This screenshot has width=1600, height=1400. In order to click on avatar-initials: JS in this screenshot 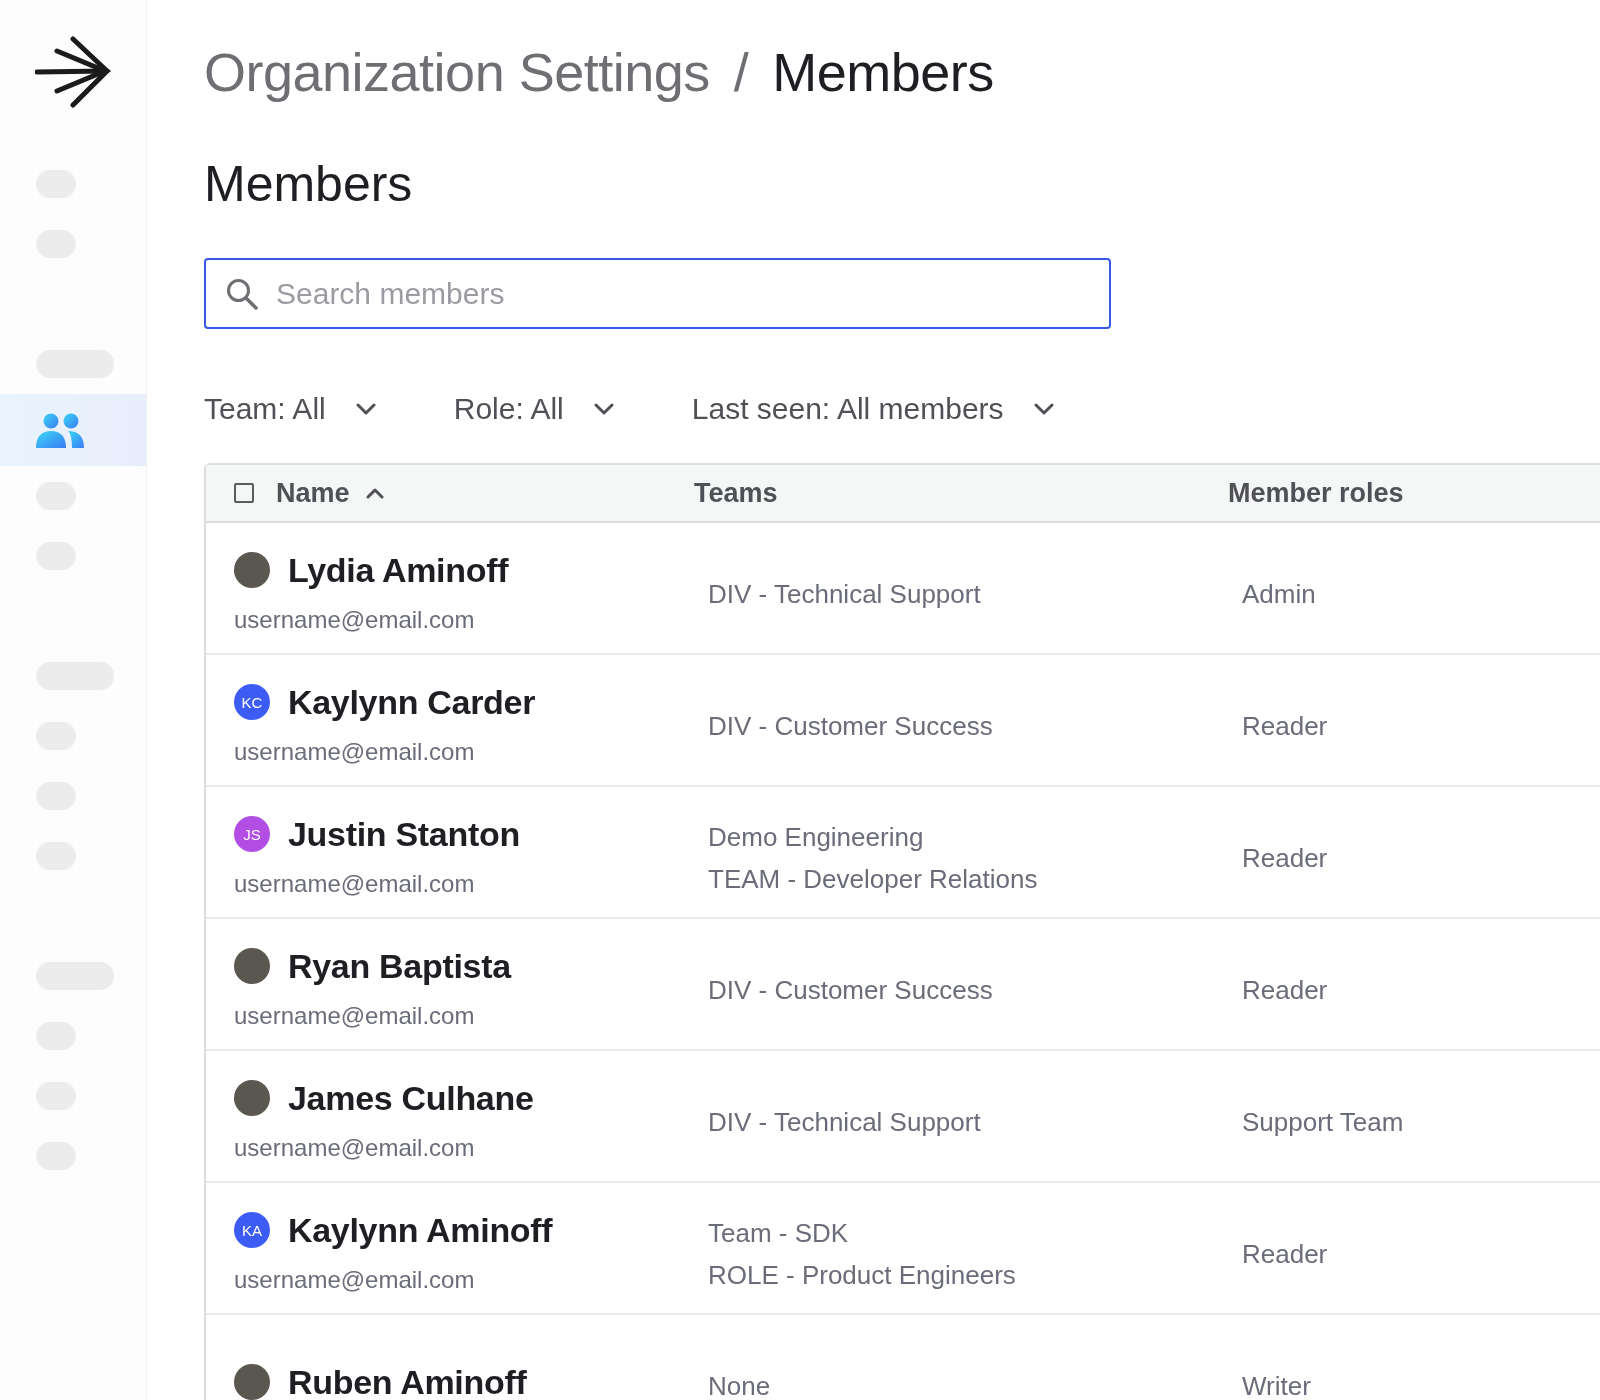, I will do `click(252, 834)`.